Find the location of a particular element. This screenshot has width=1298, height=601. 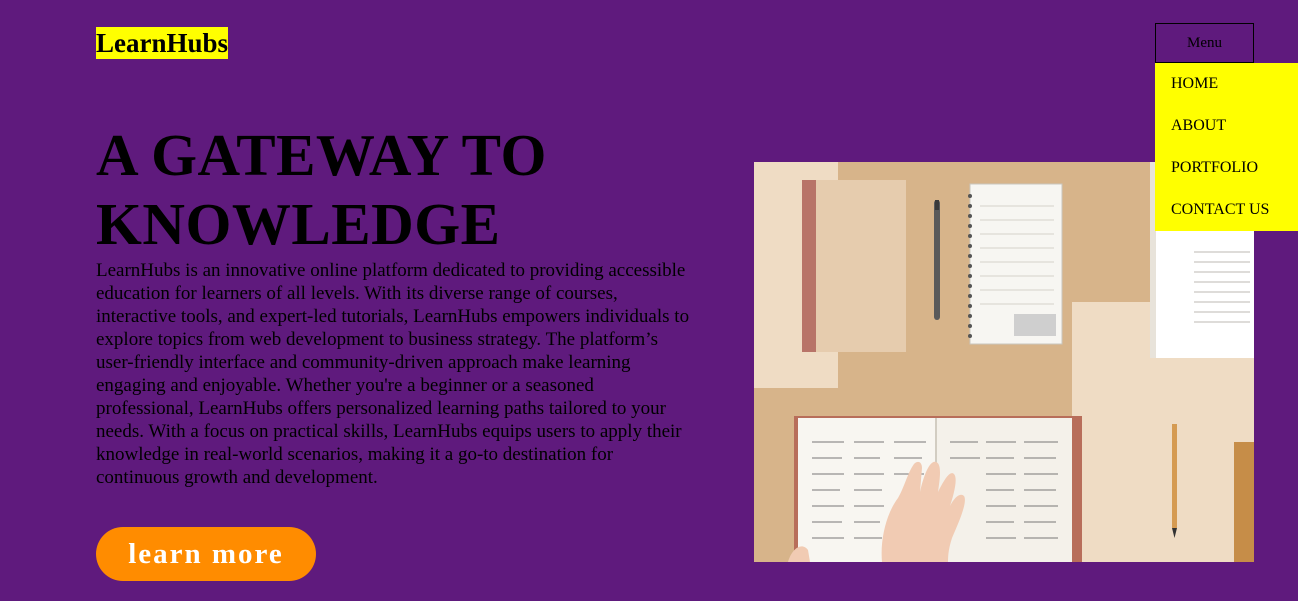

nav-item-about: ABOUT is located at coordinates (1226, 126).